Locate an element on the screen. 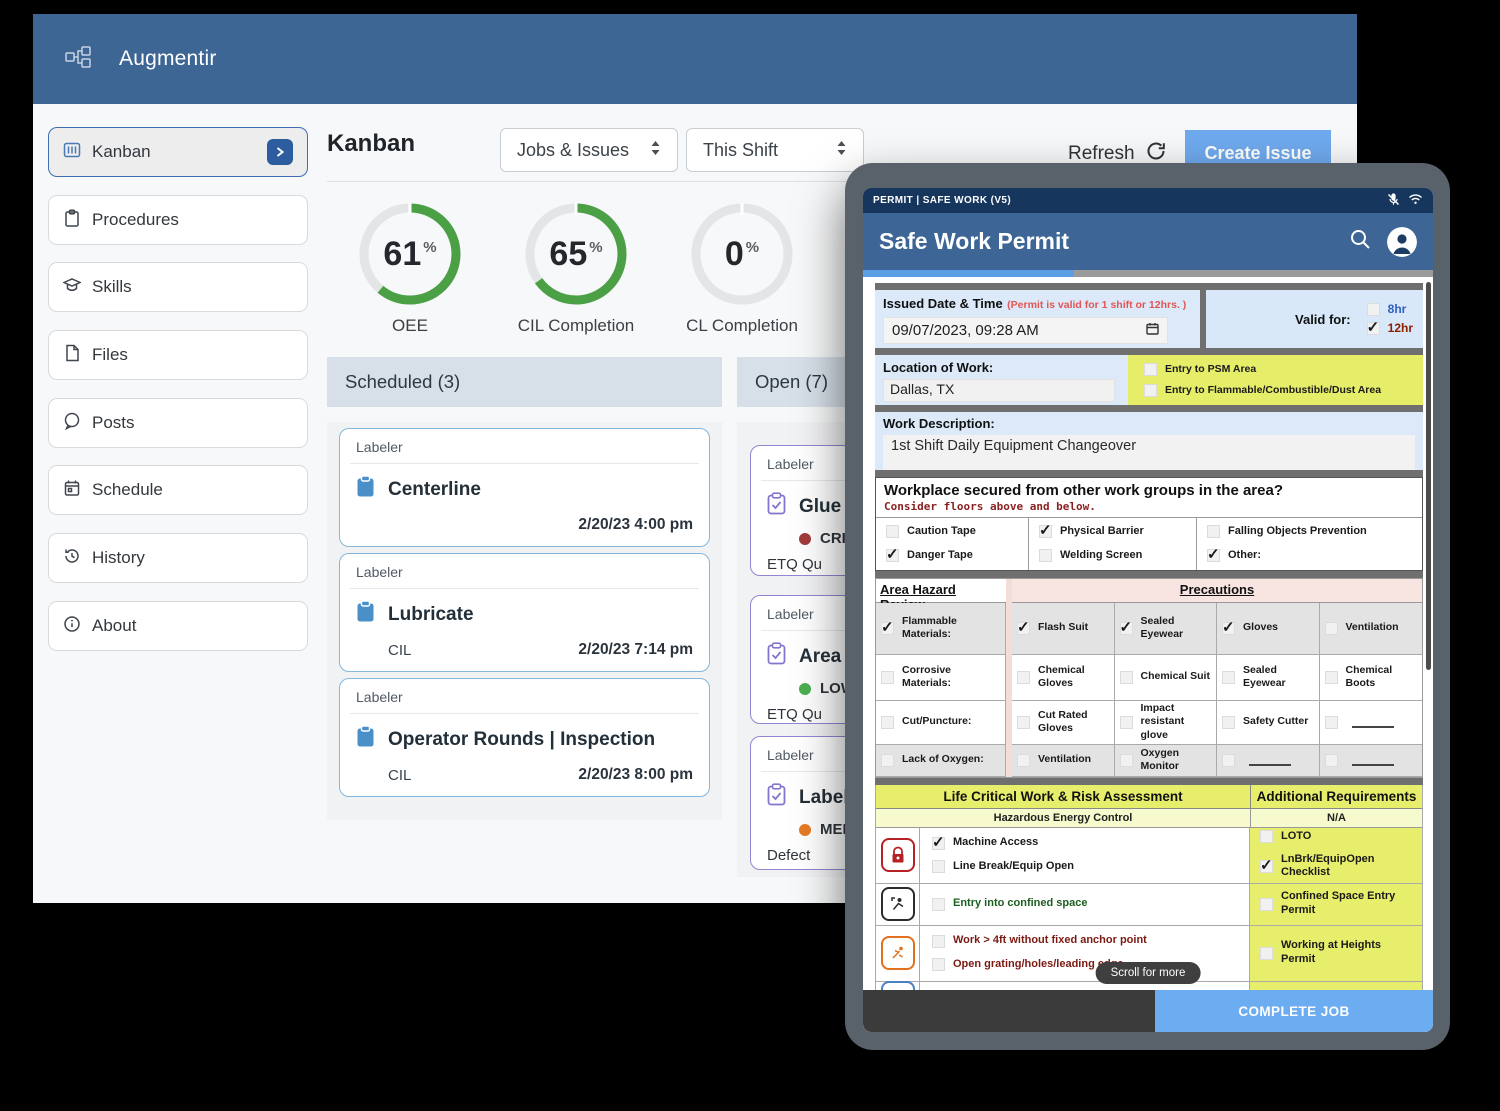 The height and width of the screenshot is (1111, 1500). valid-8hr-checkbox is located at coordinates (1373, 309).